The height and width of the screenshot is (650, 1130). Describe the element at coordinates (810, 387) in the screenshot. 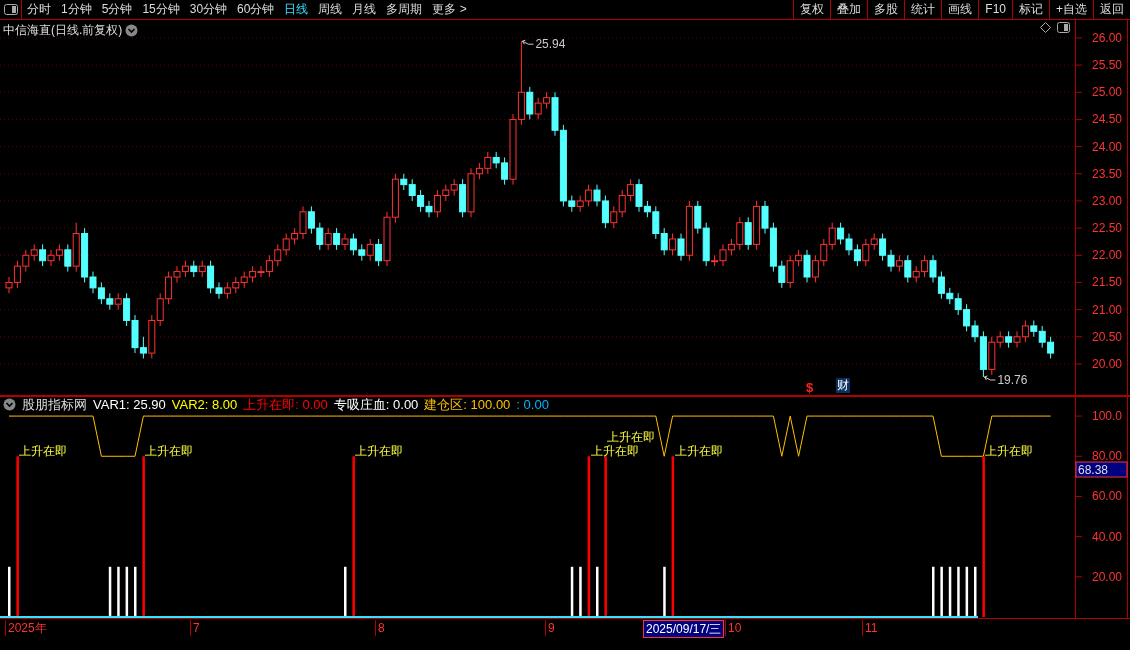

I see `dollar-marker: $` at that location.